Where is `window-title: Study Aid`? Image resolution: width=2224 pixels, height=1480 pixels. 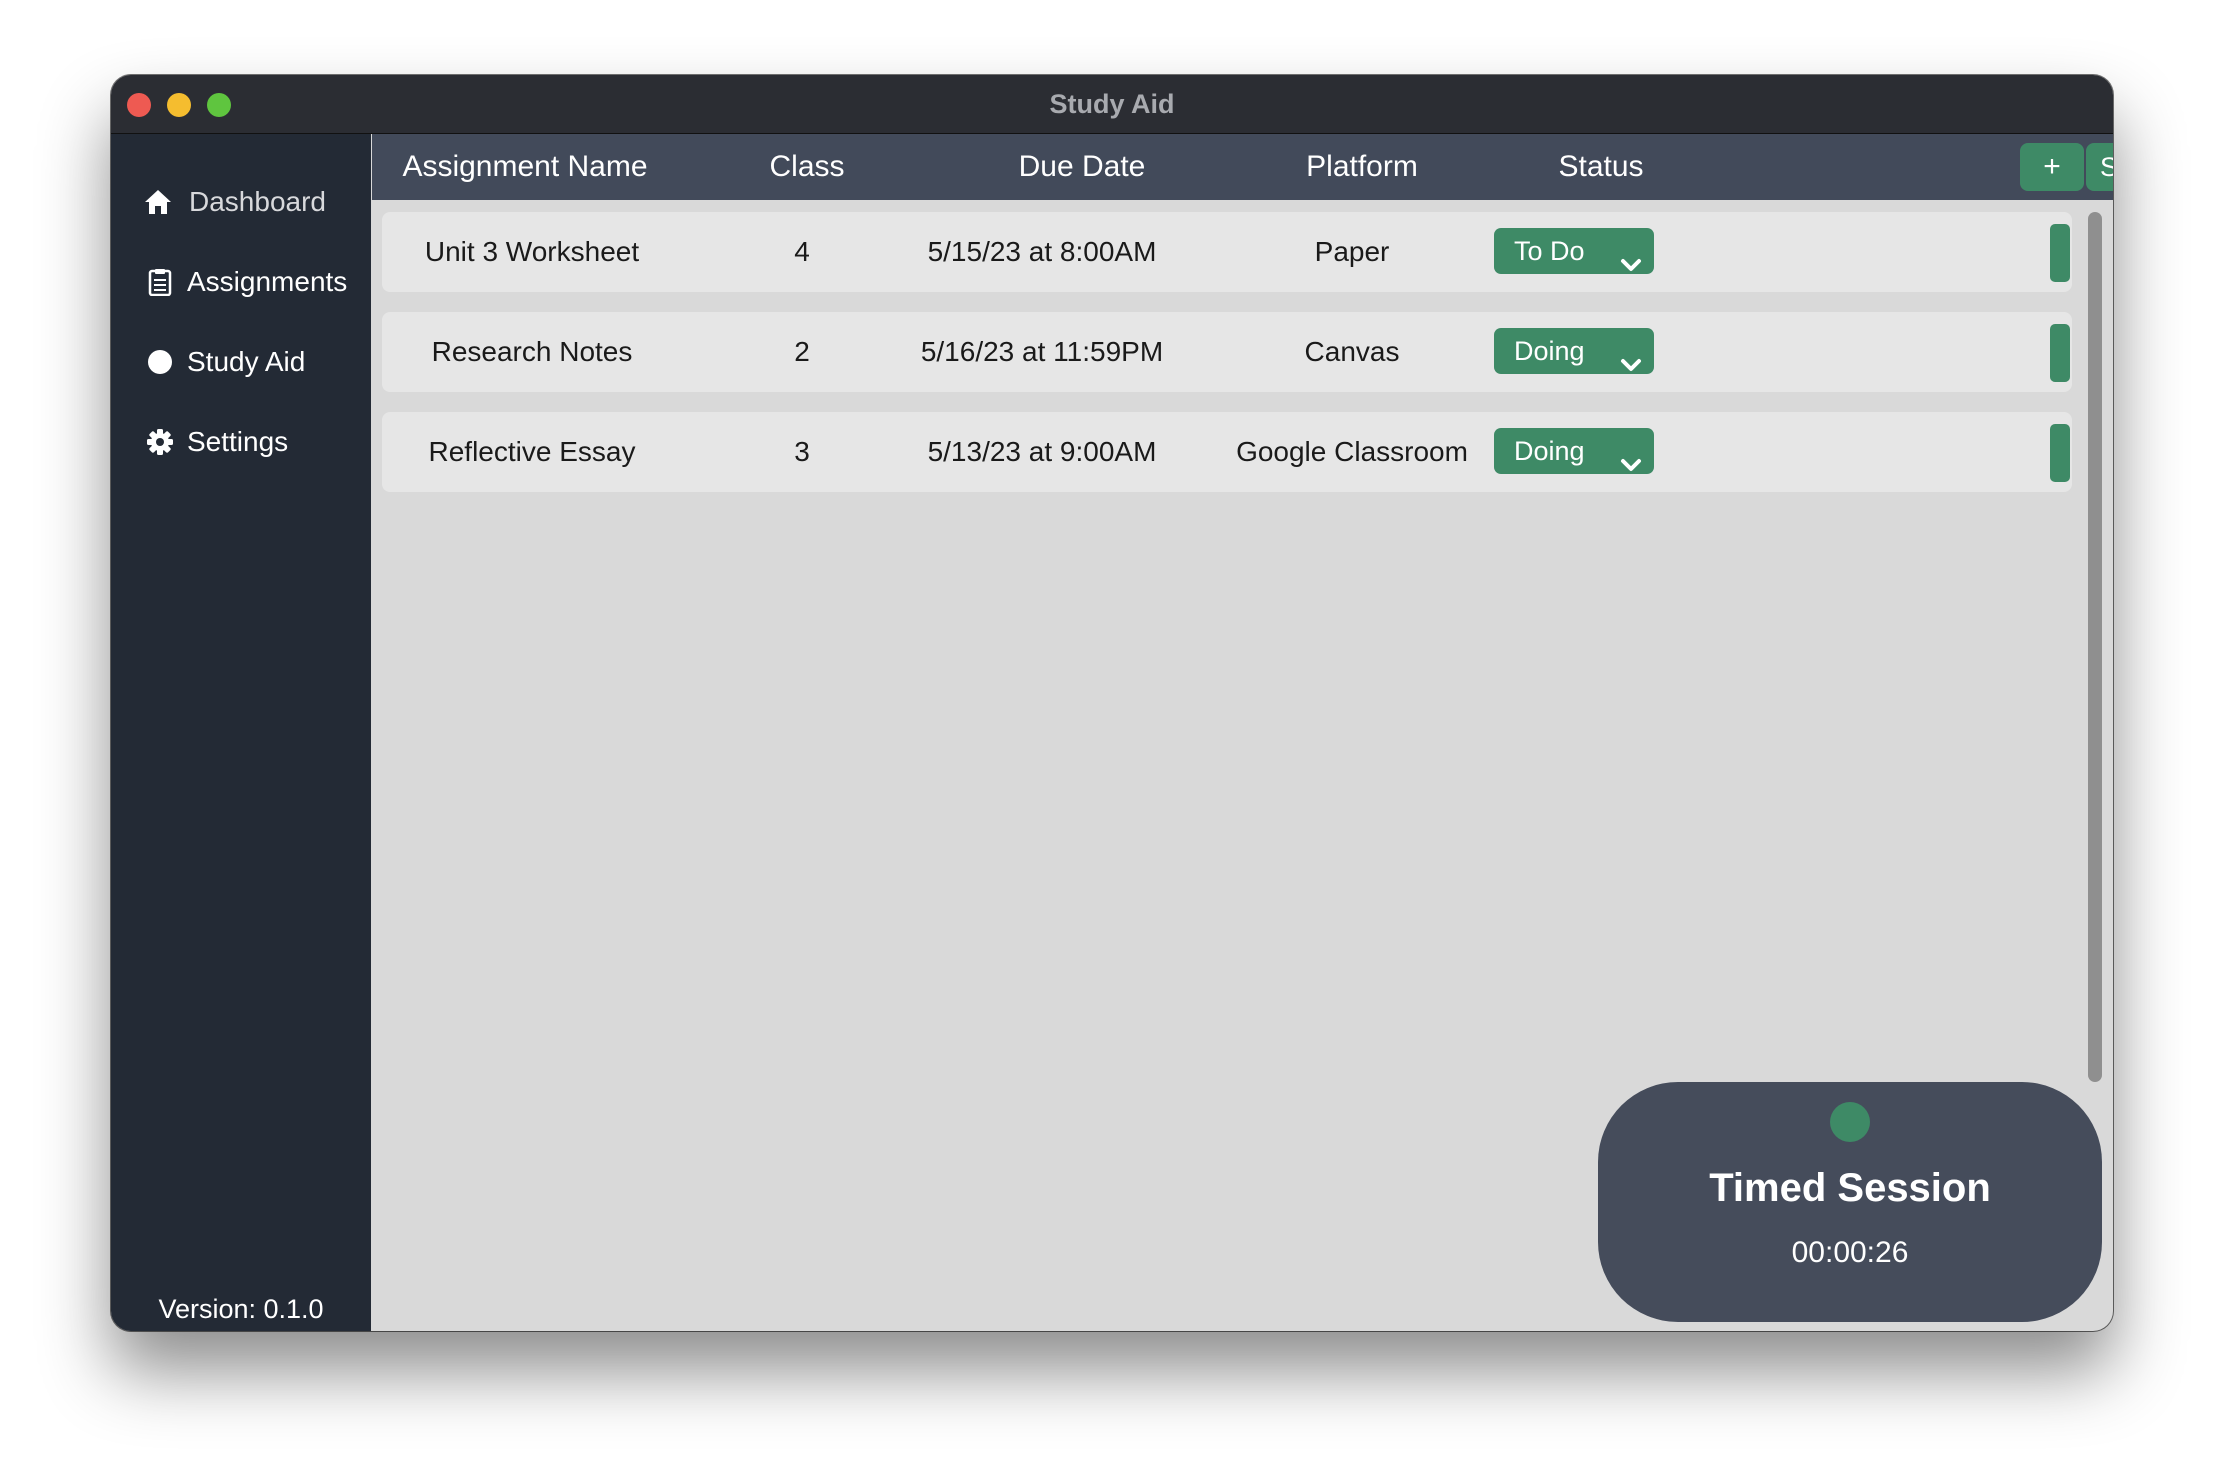
window-title: Study Aid is located at coordinates (1112, 104).